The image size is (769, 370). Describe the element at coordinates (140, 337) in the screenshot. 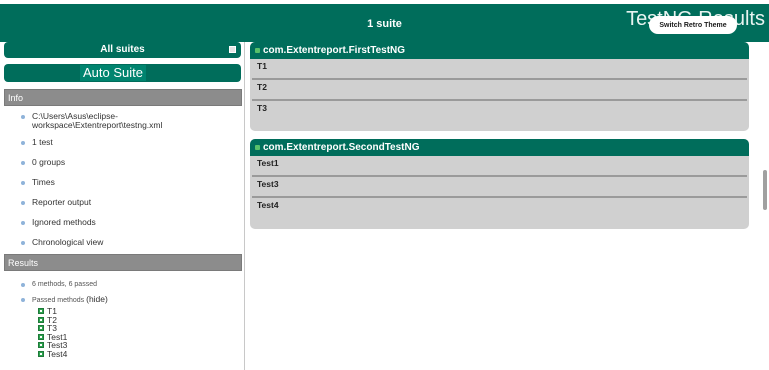

I see `method-item: Test1` at that location.